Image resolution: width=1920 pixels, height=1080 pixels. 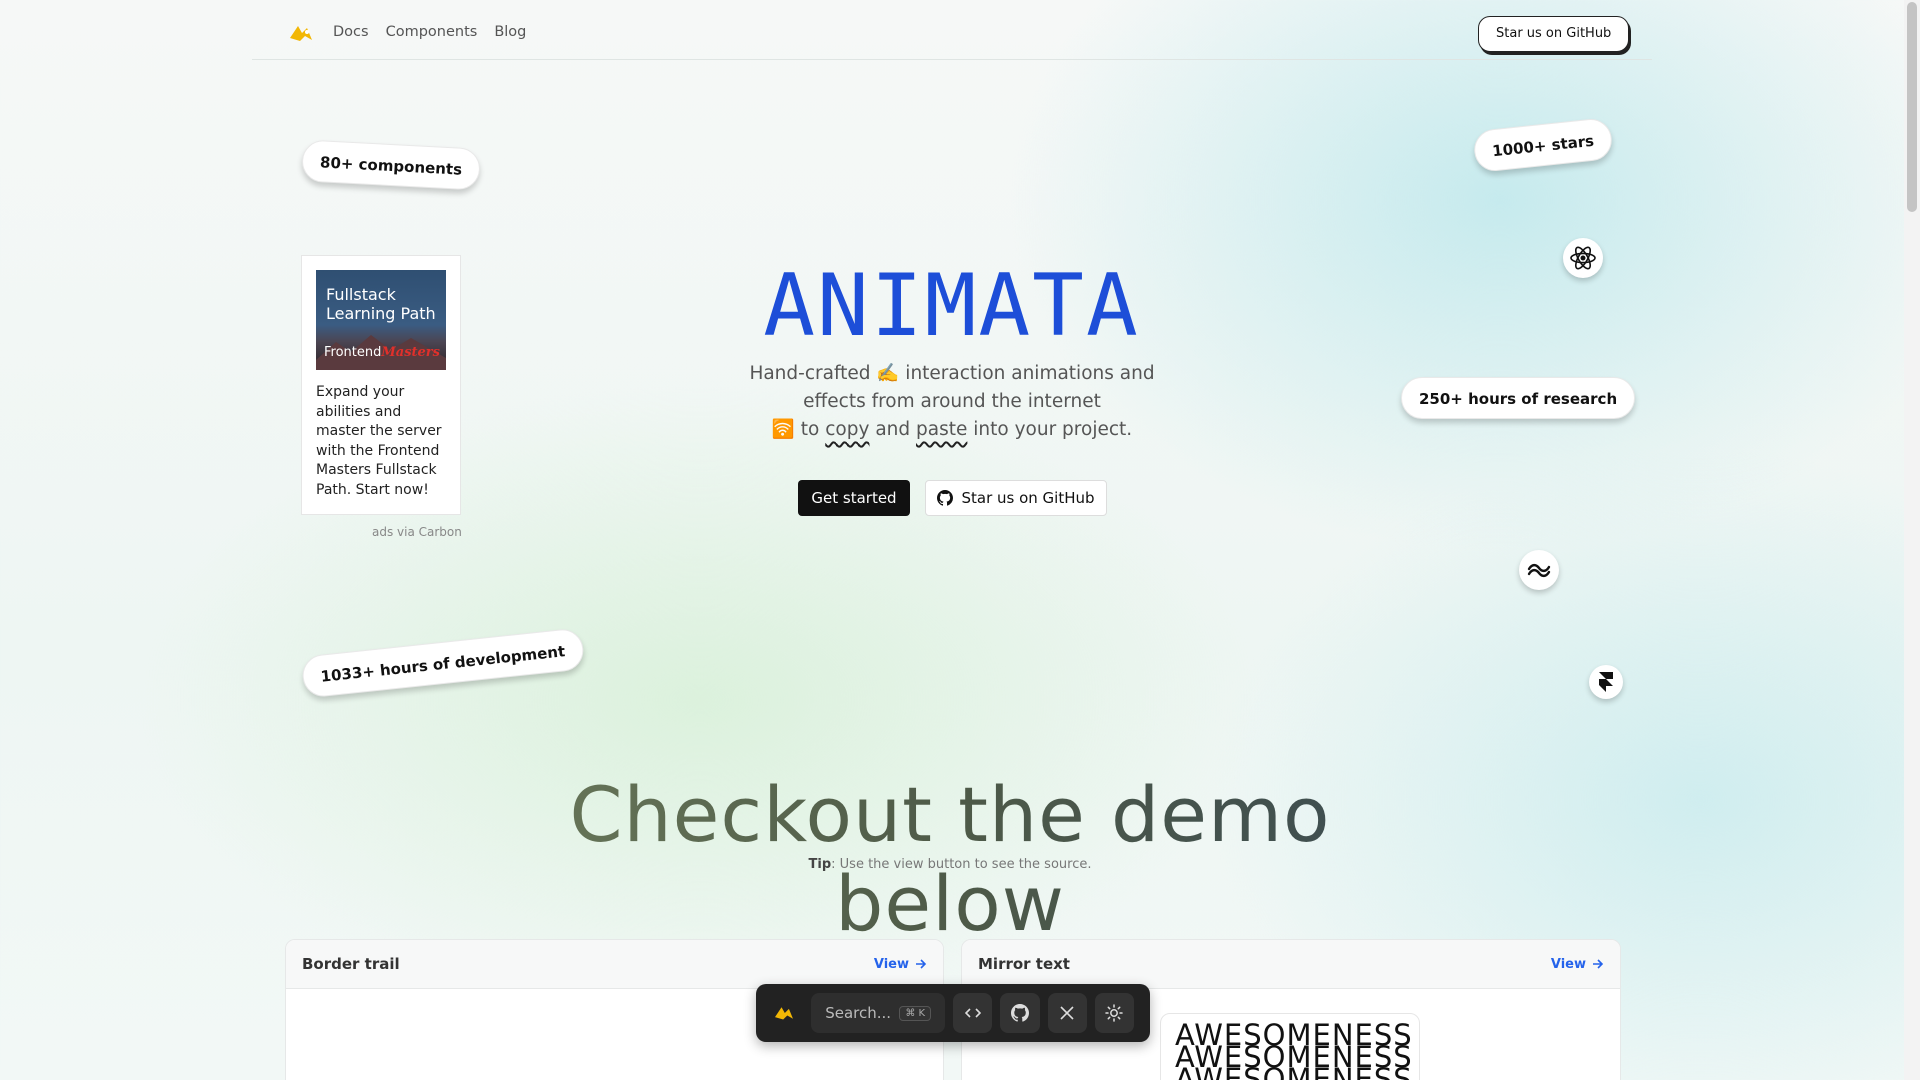 I want to click on ad-image: Fullstack Learning Path FrontendMasters, so click(x=381, y=320).